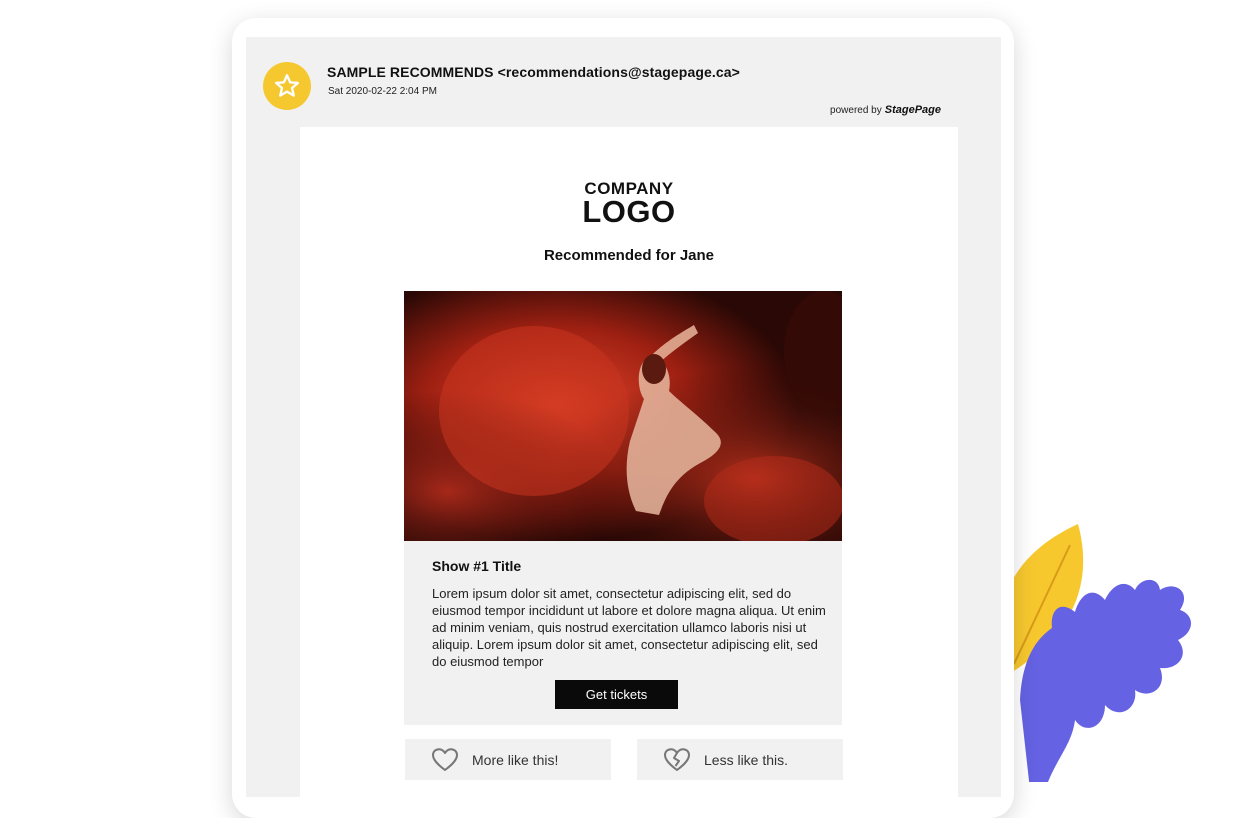  Describe the element at coordinates (746, 759) in the screenshot. I see `less-like-this-label: Less like this.` at that location.